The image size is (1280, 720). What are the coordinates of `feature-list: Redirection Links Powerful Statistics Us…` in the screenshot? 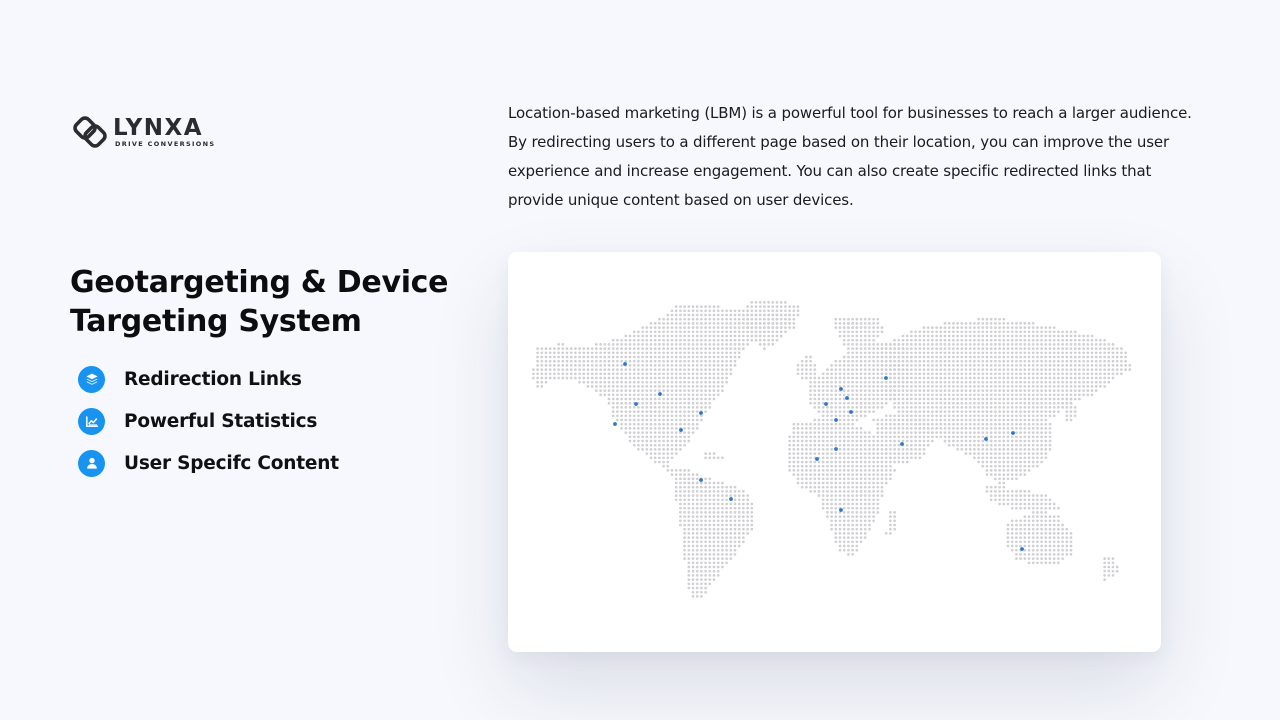 It's located at (208, 427).